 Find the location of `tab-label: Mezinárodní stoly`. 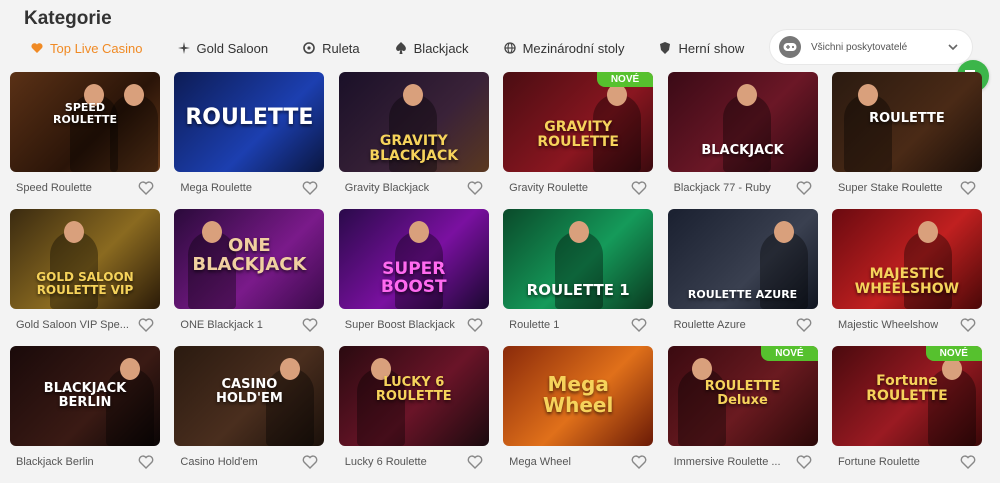

tab-label: Mezinárodní stoly is located at coordinates (573, 48).